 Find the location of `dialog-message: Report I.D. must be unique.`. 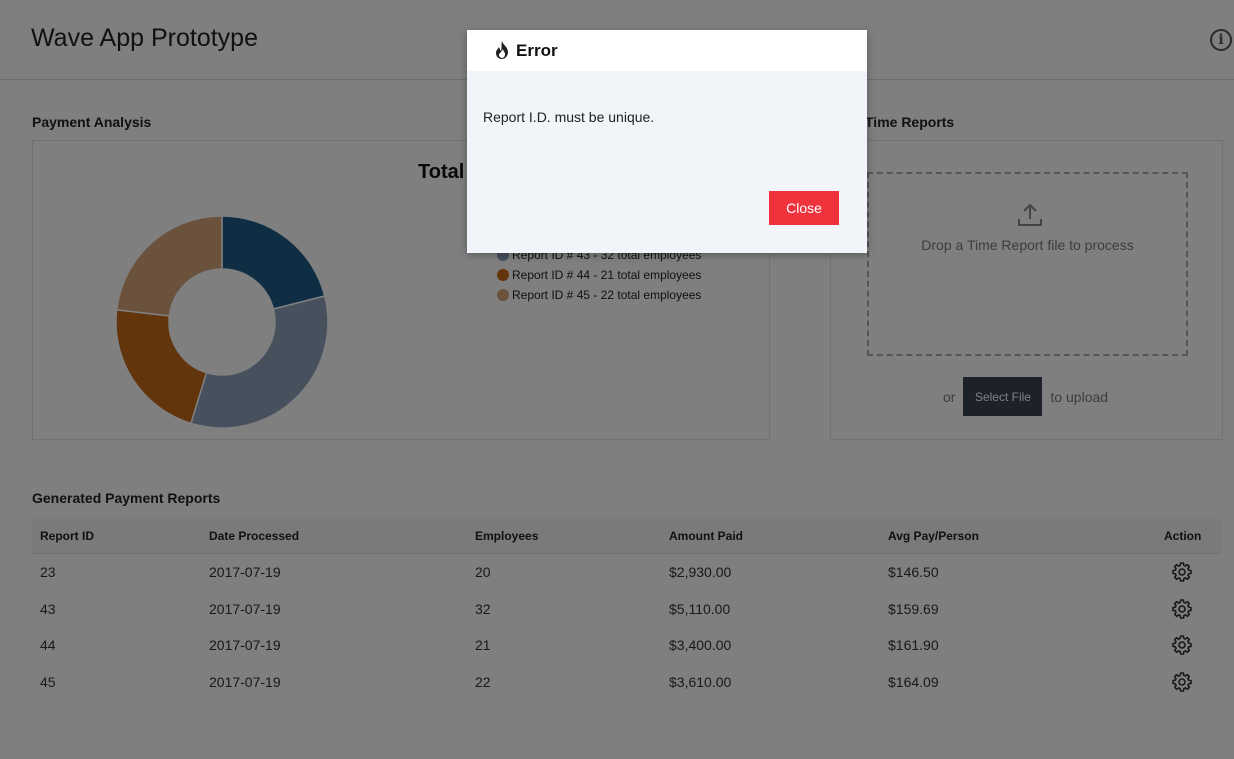

dialog-message: Report I.D. must be unique. is located at coordinates (569, 117).